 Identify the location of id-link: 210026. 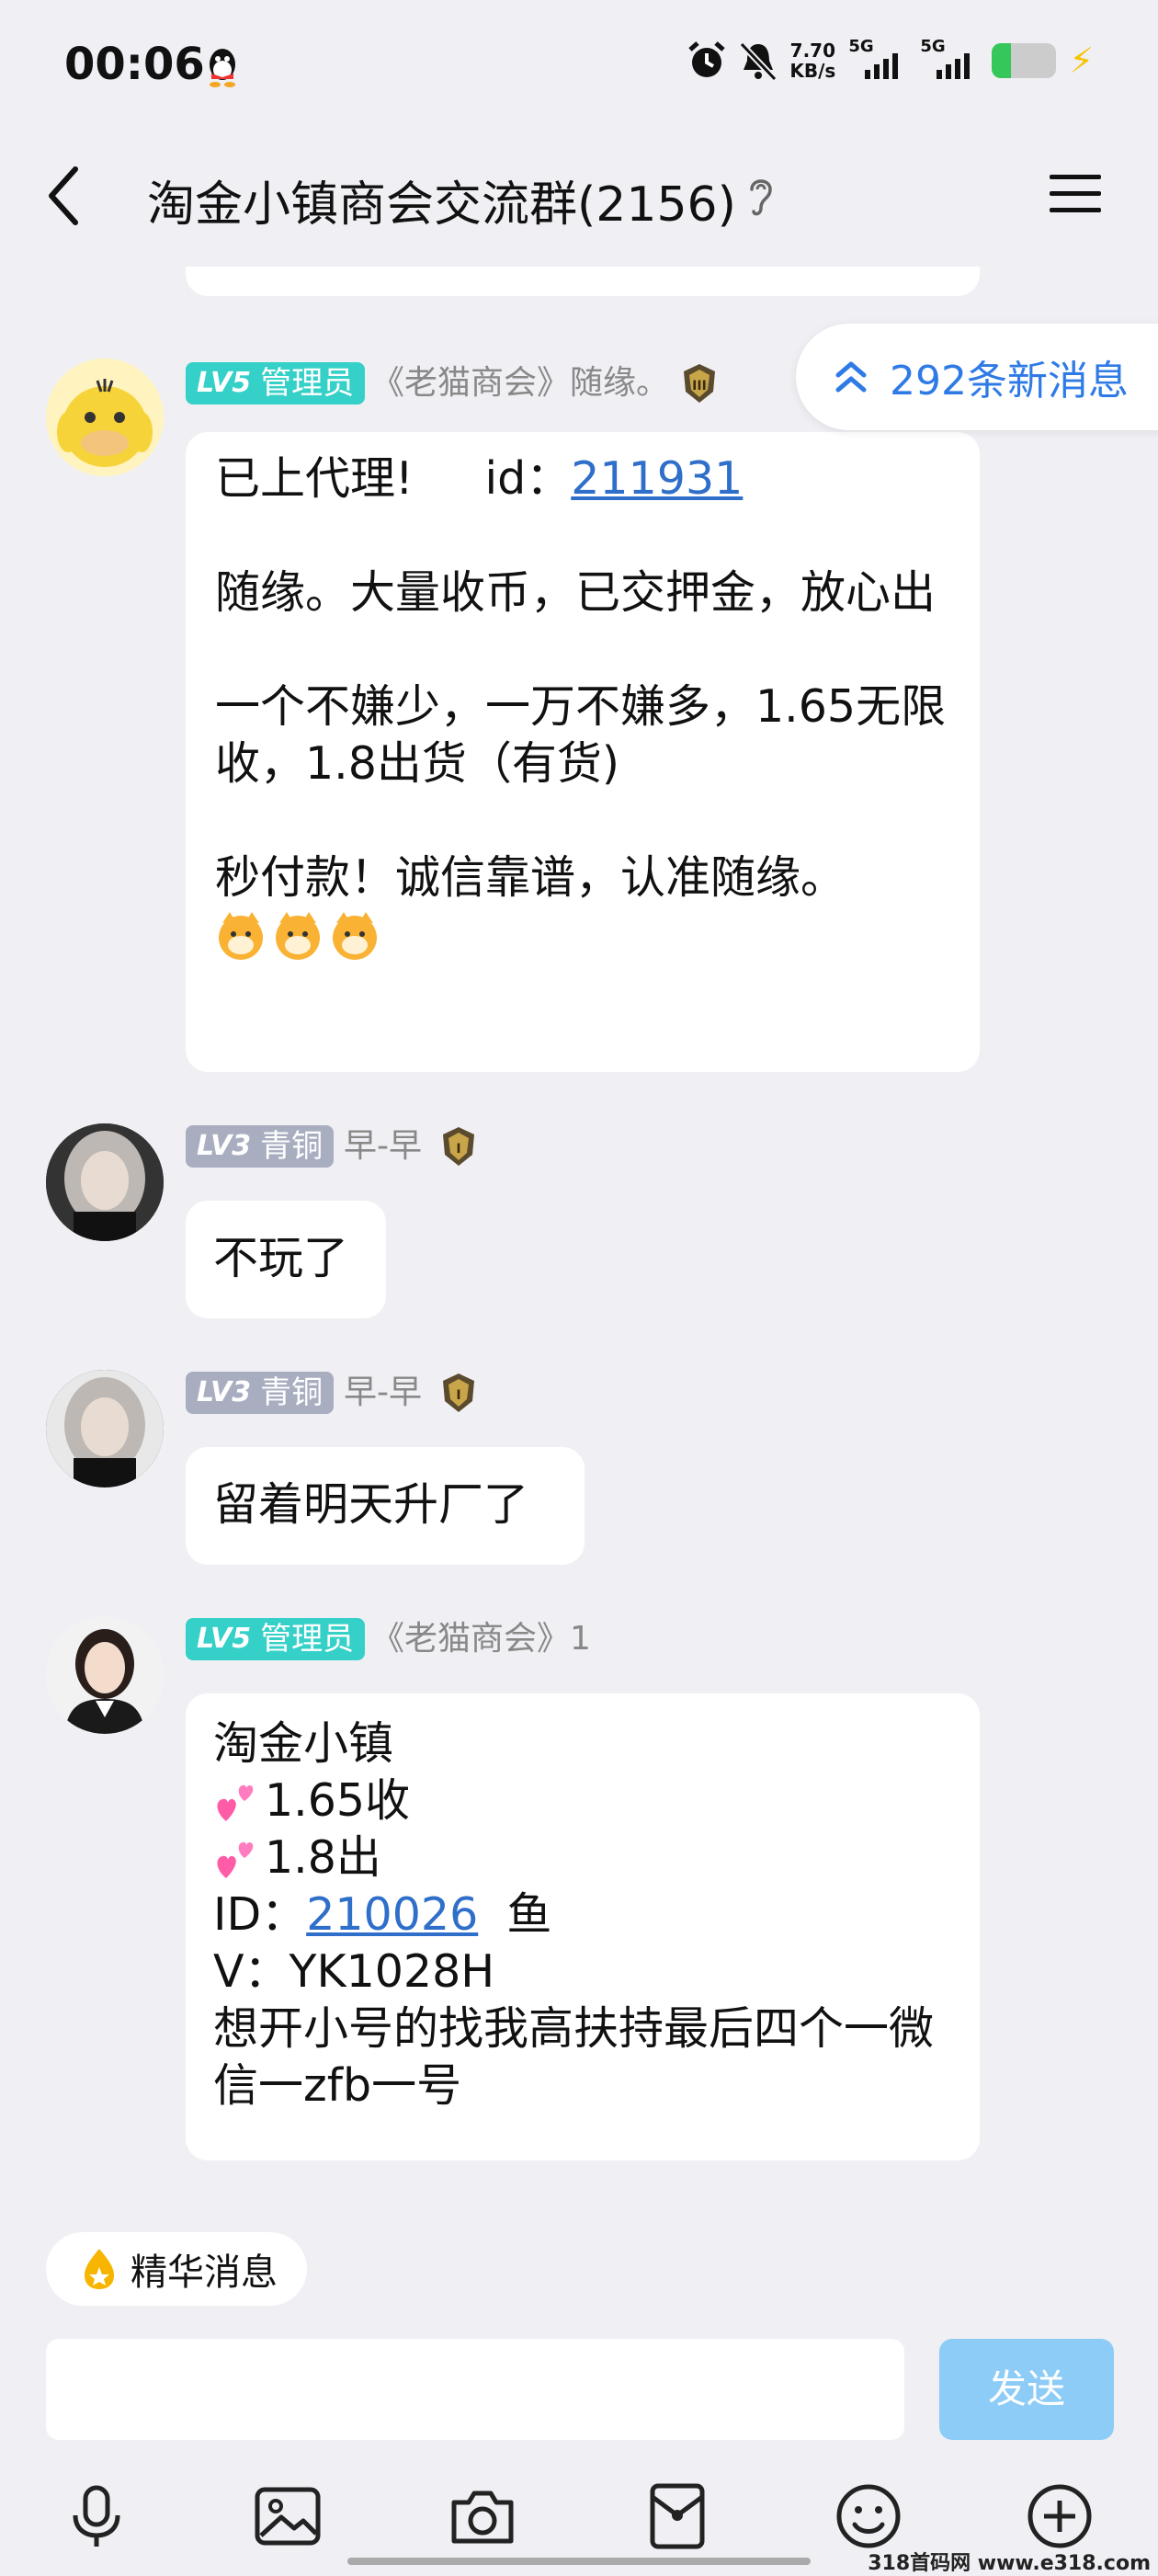
(392, 1914).